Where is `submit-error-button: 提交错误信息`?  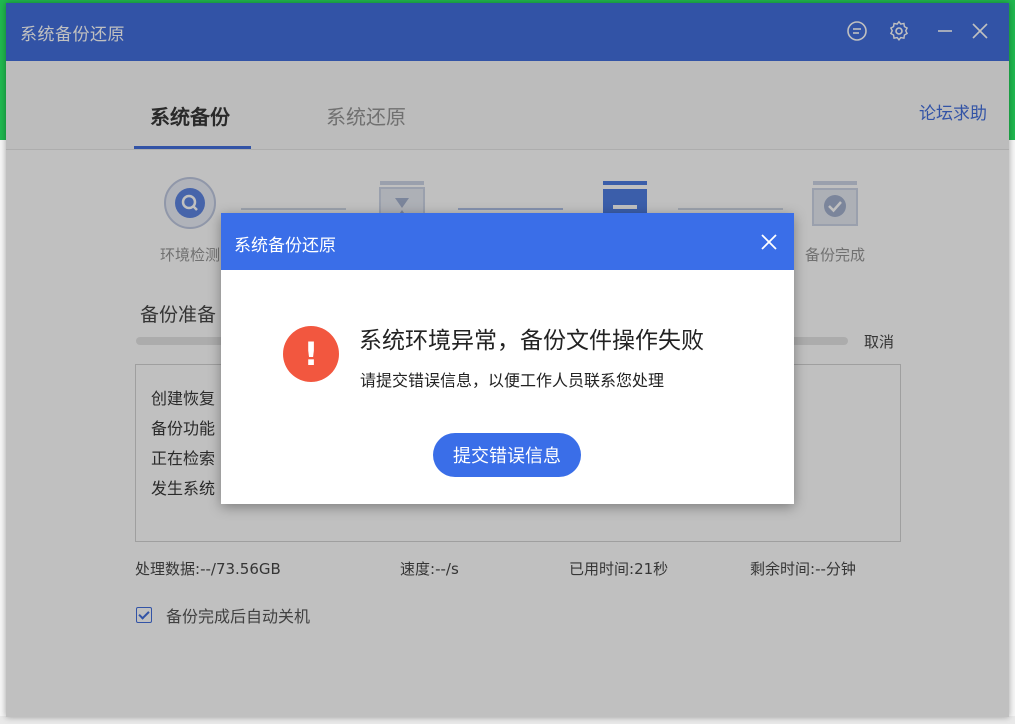
submit-error-button: 提交错误信息 is located at coordinates (507, 455).